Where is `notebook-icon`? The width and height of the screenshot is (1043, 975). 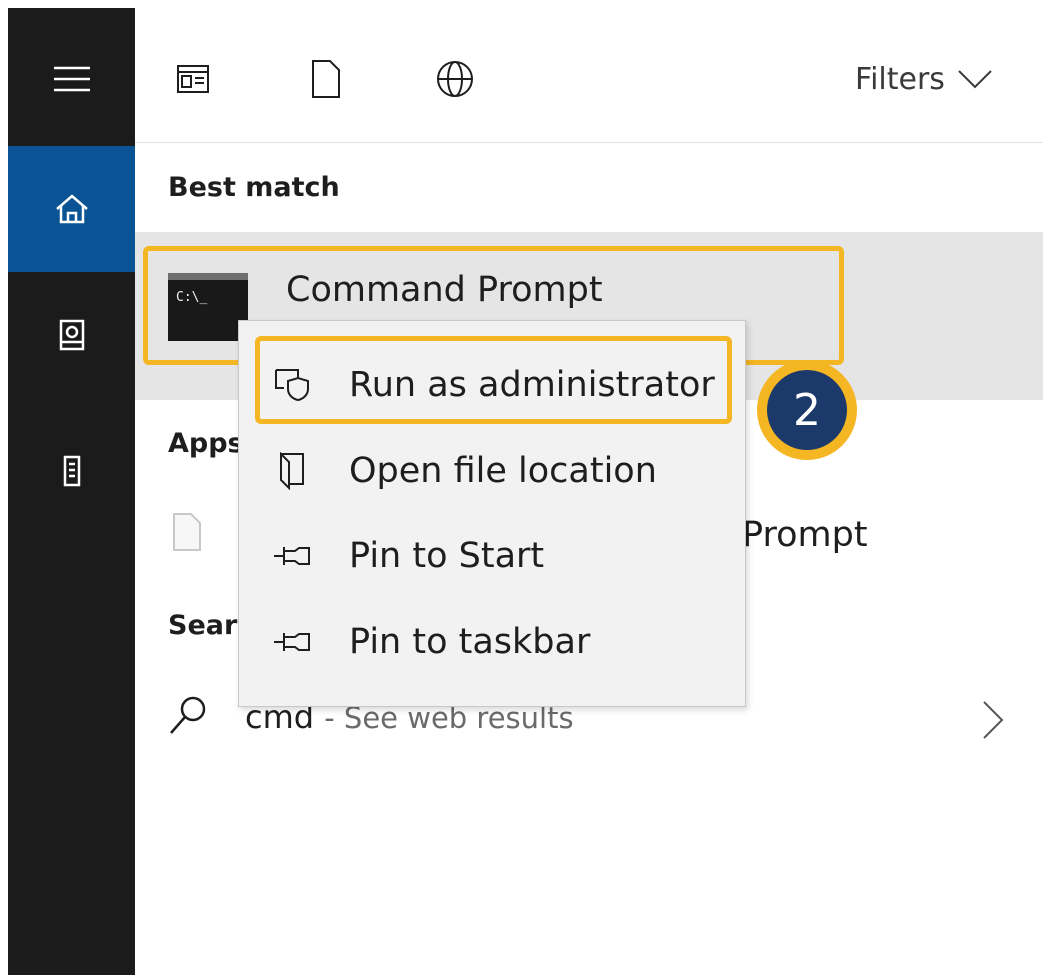
notebook-icon is located at coordinates (71, 335).